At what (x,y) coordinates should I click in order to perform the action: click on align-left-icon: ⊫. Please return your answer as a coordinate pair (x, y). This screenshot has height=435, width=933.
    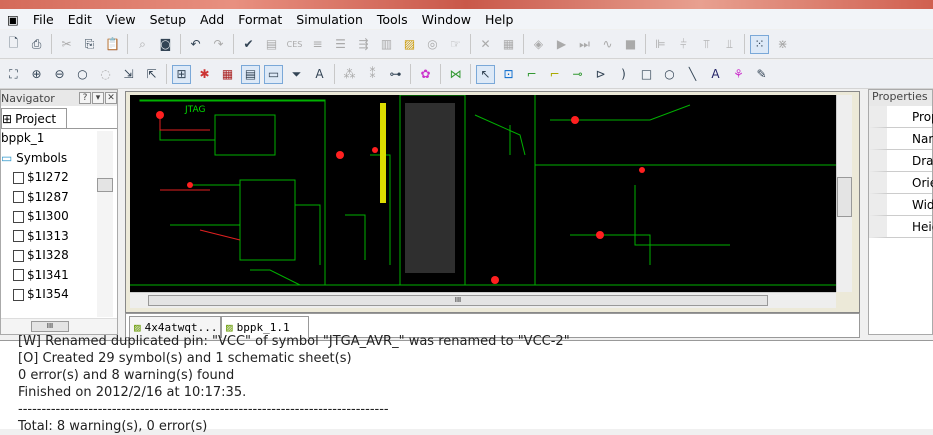
    Looking at the image, I should click on (660, 44).